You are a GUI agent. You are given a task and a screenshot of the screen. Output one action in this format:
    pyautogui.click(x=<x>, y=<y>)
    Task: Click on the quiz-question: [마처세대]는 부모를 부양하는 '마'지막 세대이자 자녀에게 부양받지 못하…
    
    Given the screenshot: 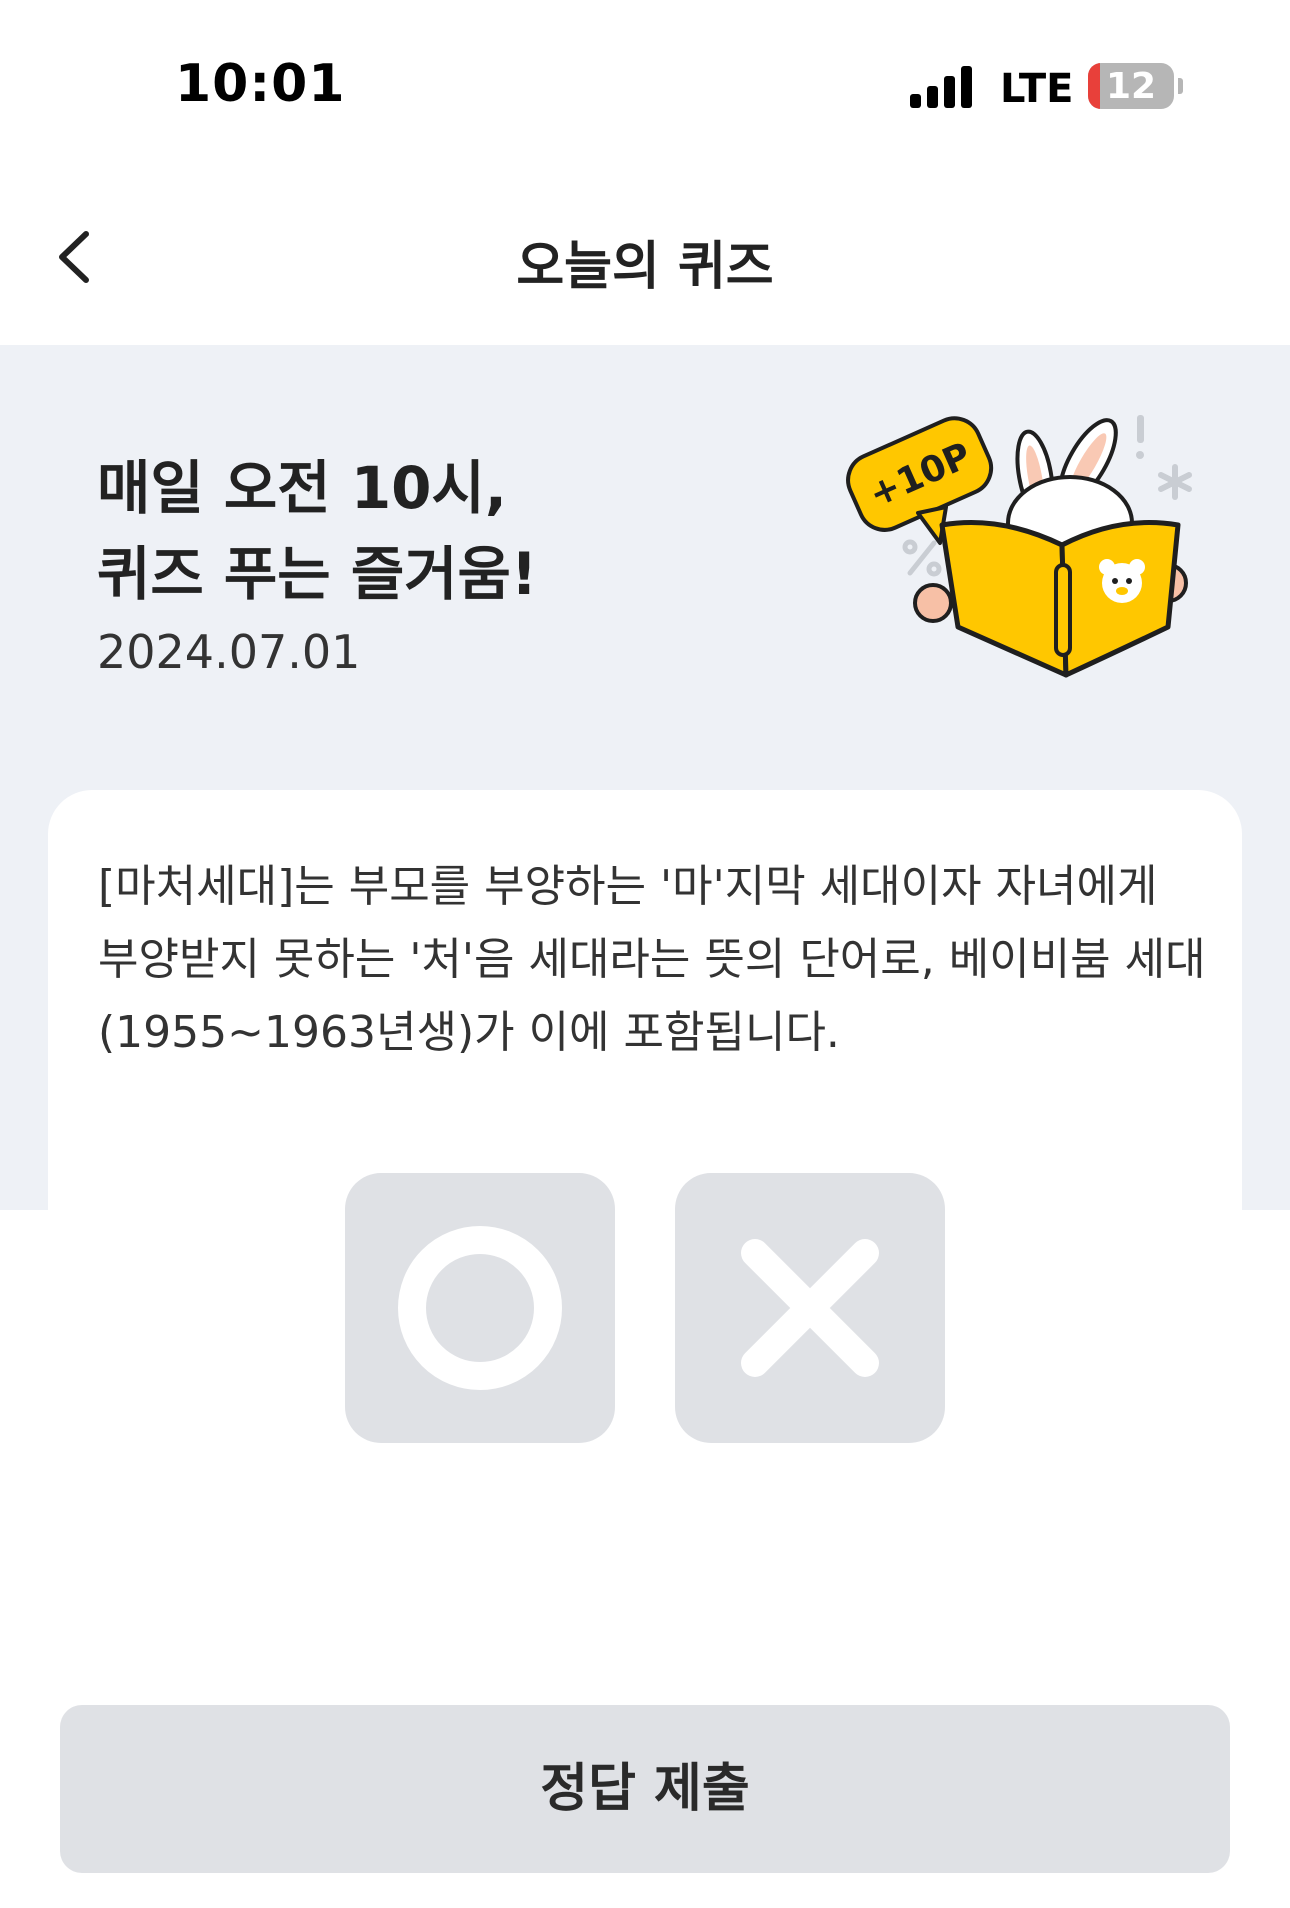 What is the action you would take?
    pyautogui.click(x=652, y=959)
    